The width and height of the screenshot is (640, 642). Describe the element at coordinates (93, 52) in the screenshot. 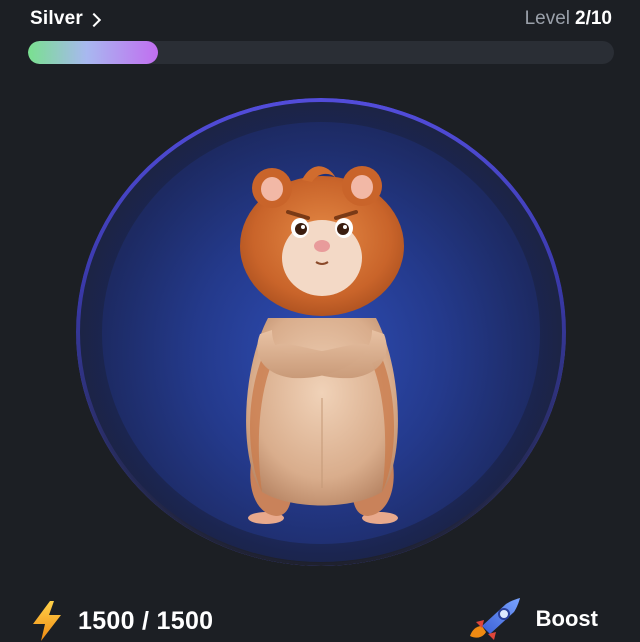

I see `level-progress-fill` at that location.